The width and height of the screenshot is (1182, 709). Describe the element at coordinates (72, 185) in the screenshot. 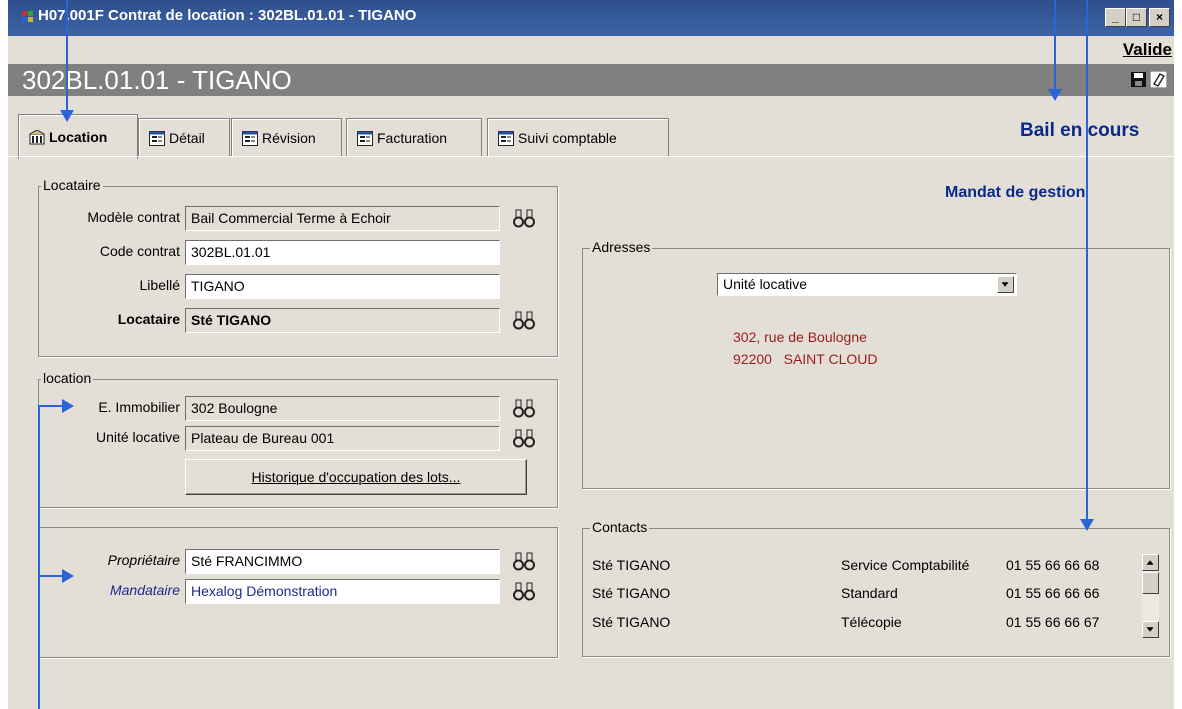

I see `locataire-group-title: Locataire` at that location.